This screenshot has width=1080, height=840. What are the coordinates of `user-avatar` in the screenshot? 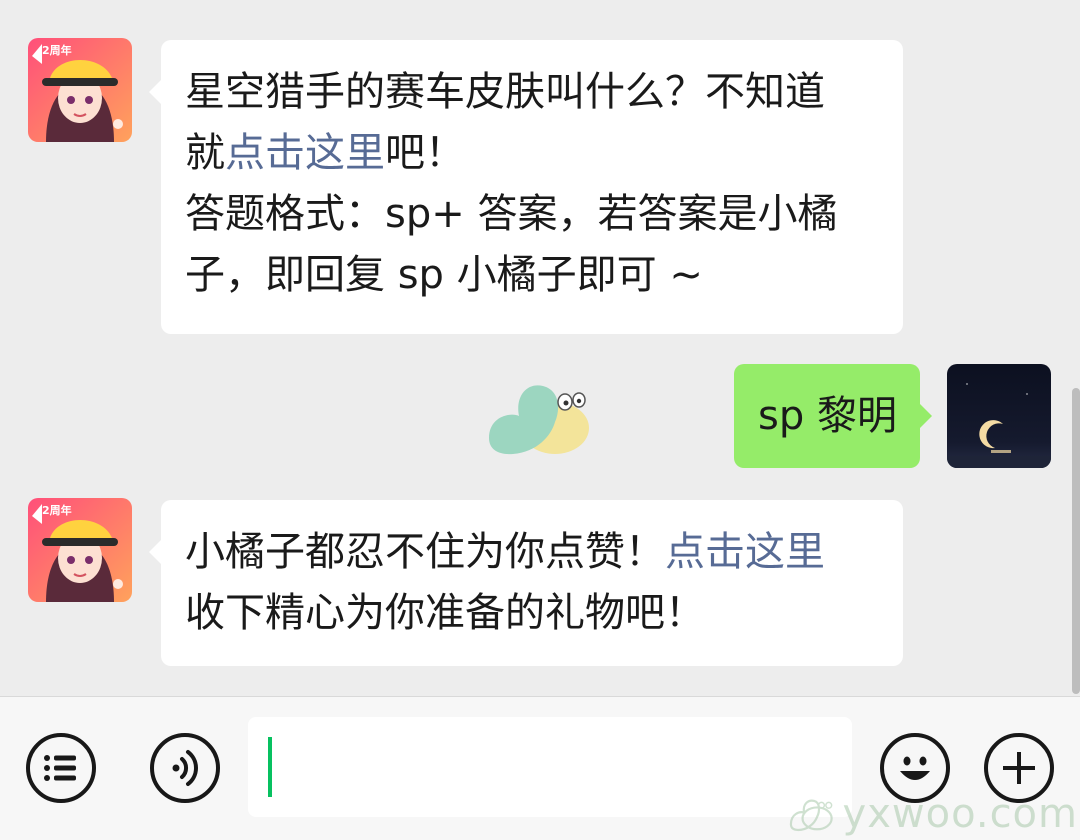 It's located at (999, 416).